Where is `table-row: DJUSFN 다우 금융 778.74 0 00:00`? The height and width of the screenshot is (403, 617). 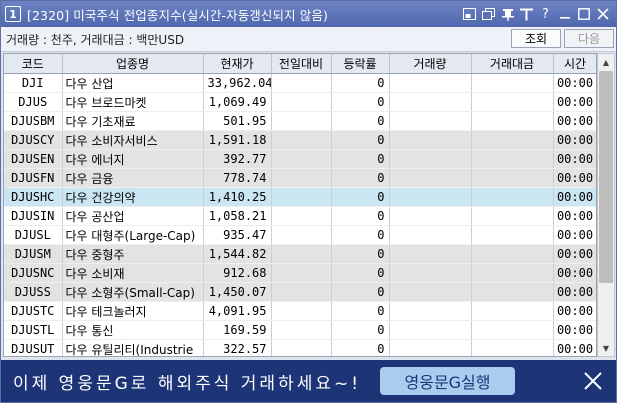
table-row: DJUSFN 다우 금융 778.74 0 00:00 is located at coordinates (300, 178).